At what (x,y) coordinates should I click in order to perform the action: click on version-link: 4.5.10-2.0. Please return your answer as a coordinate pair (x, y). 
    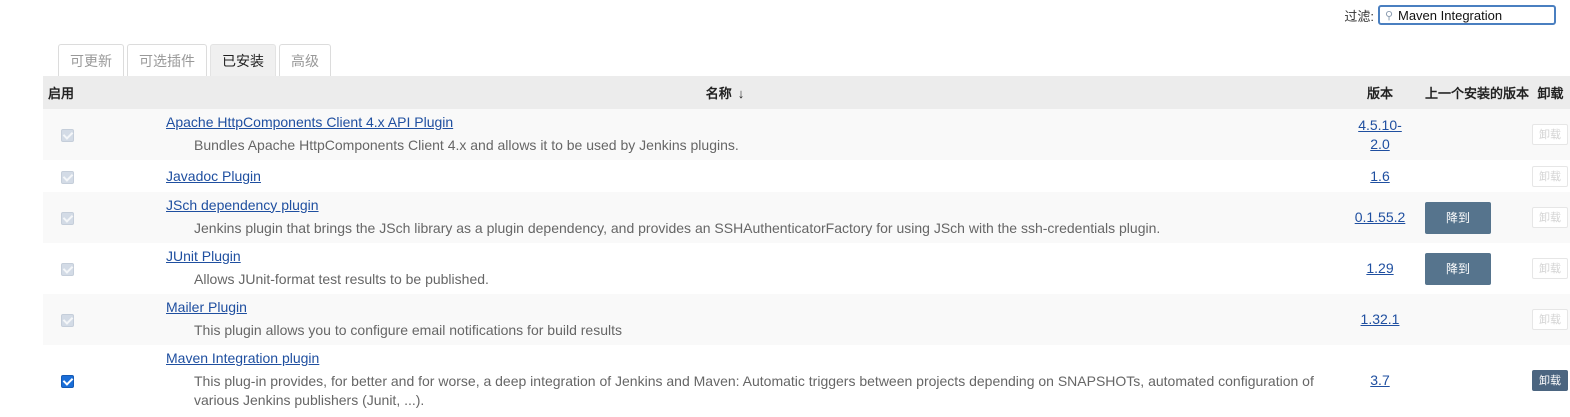
    Looking at the image, I should click on (1380, 135).